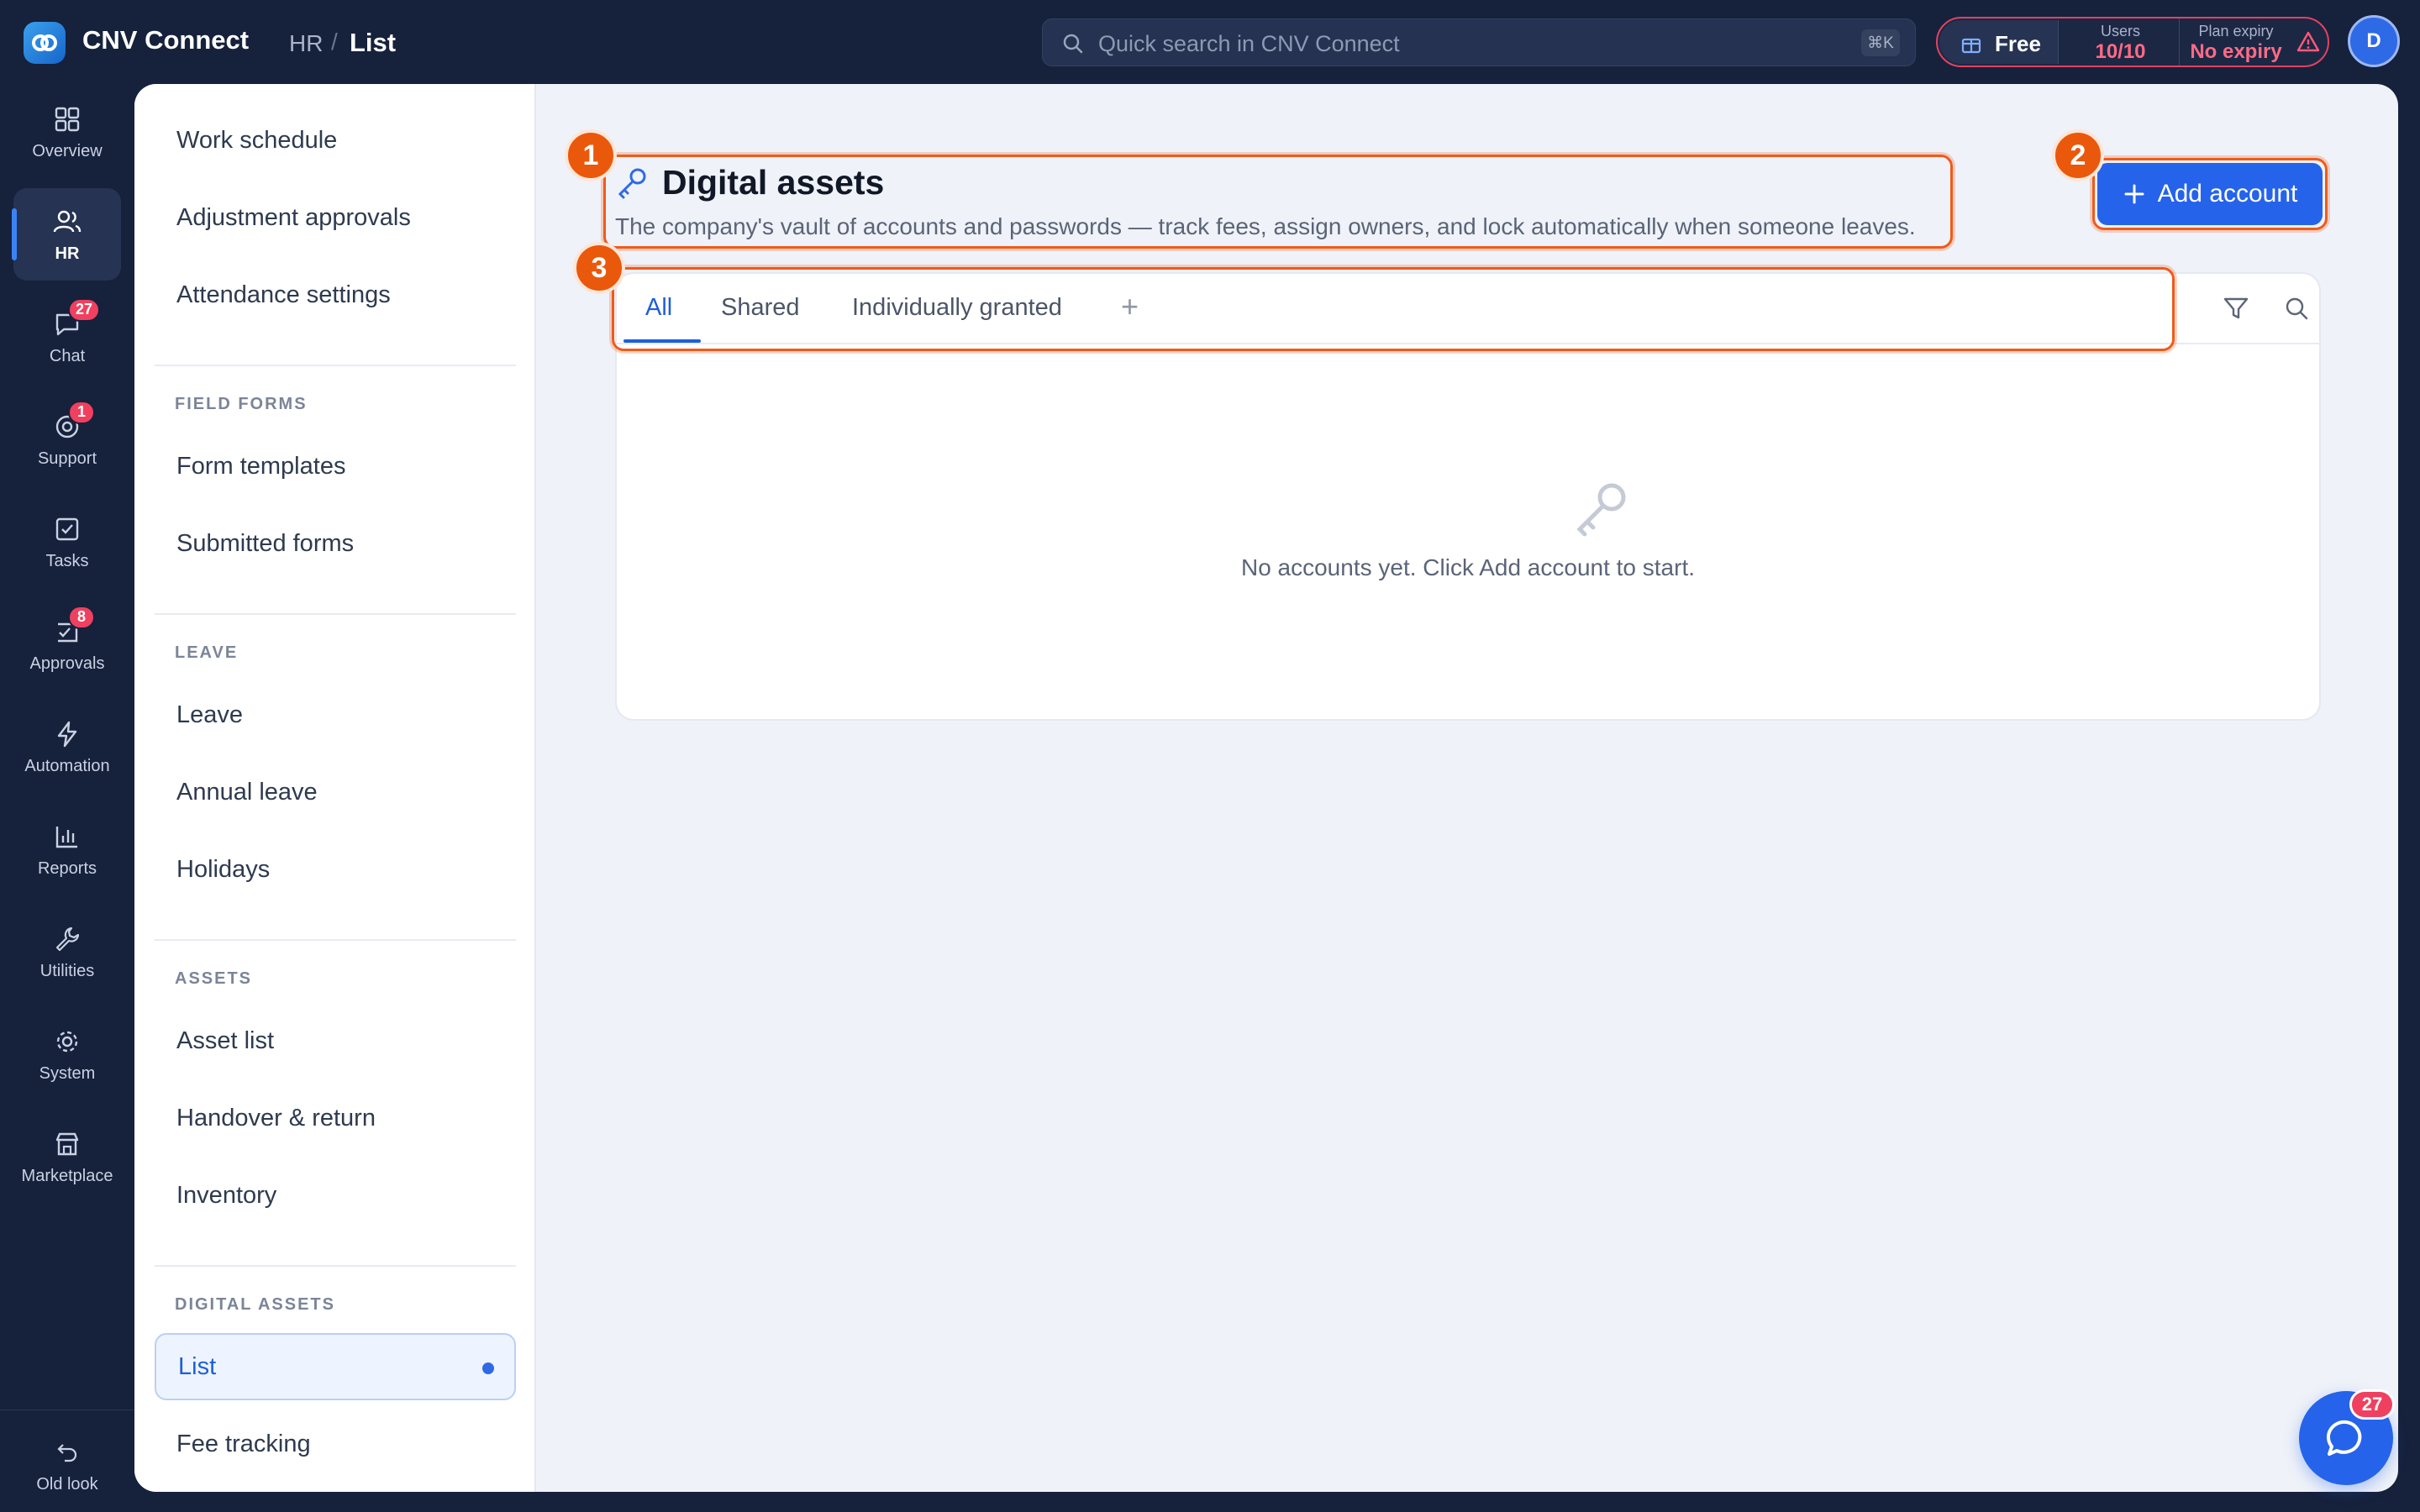  I want to click on rail-label: Utilities, so click(67, 970).